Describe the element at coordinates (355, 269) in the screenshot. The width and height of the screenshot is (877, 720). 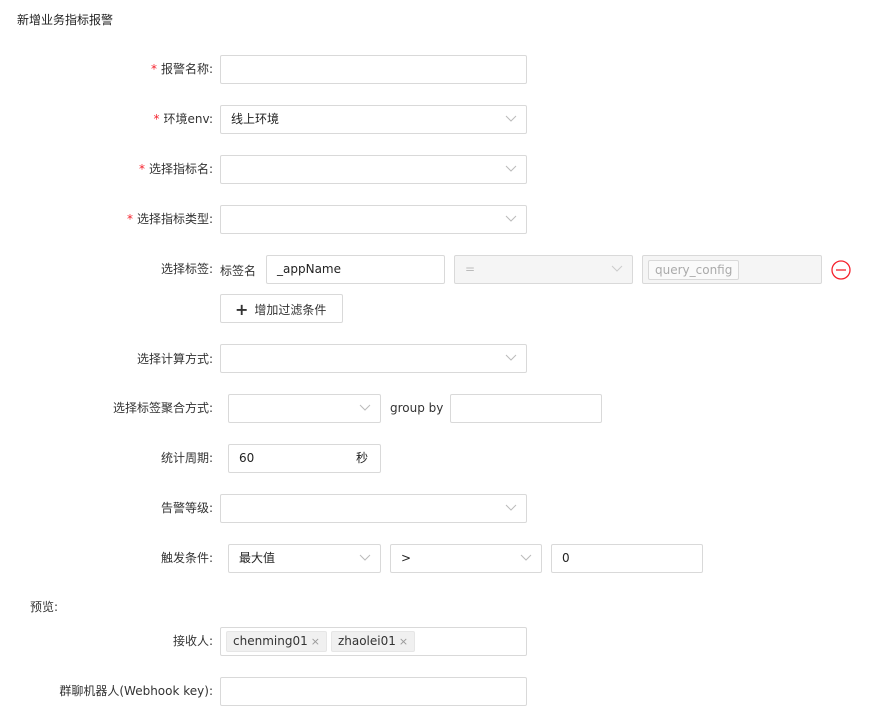
I see `tag-key-input: _appName` at that location.